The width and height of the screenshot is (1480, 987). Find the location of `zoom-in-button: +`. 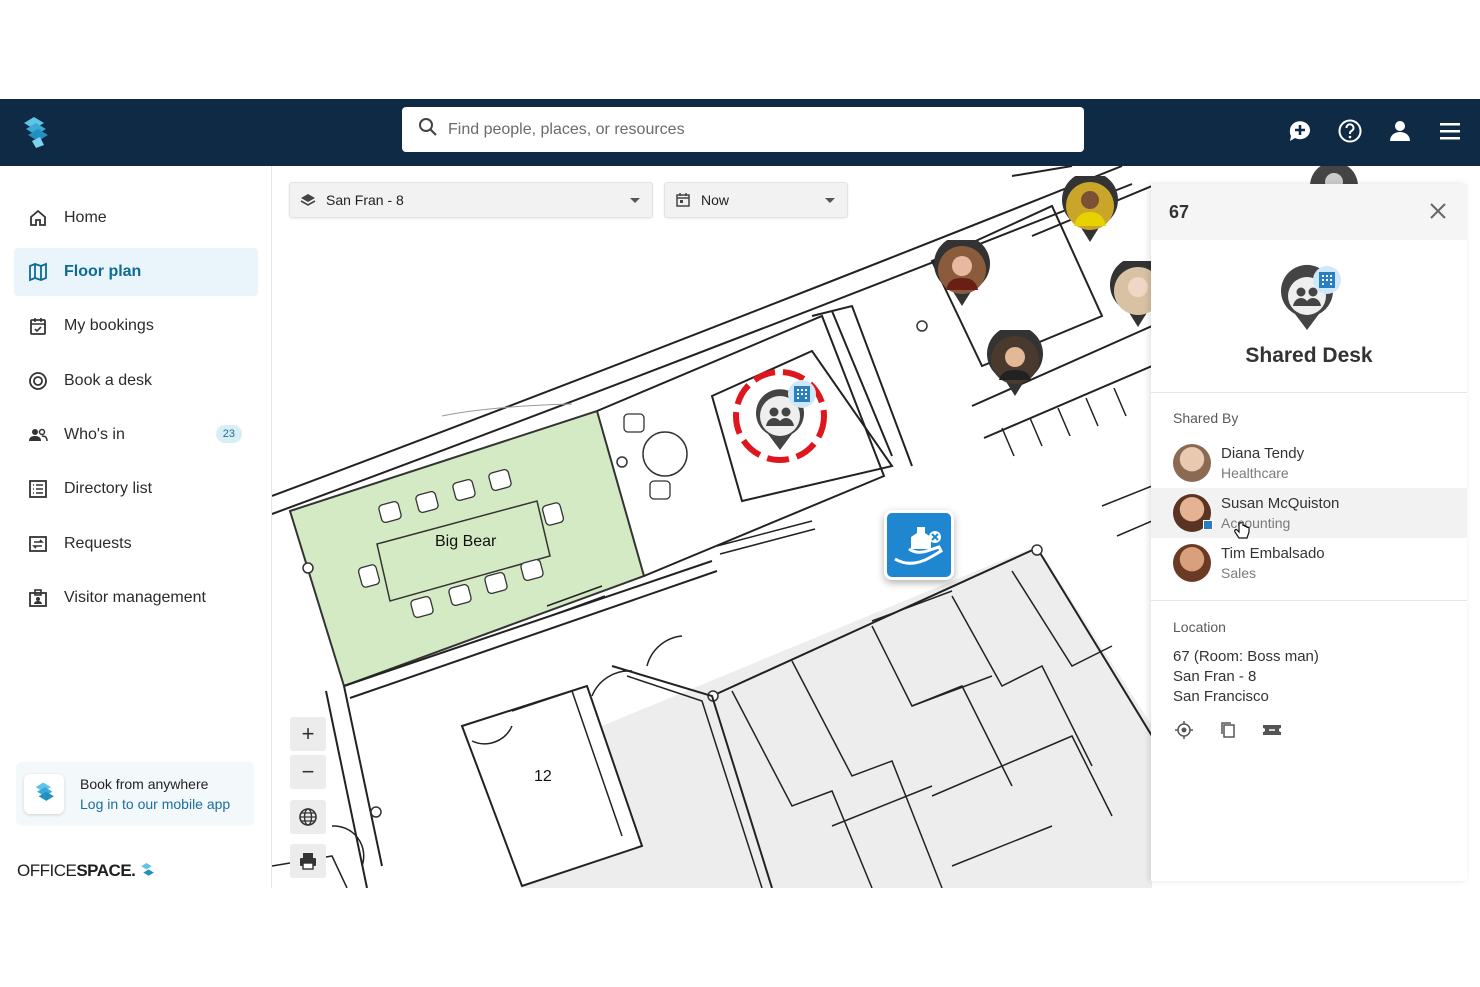

zoom-in-button: + is located at coordinates (308, 734).